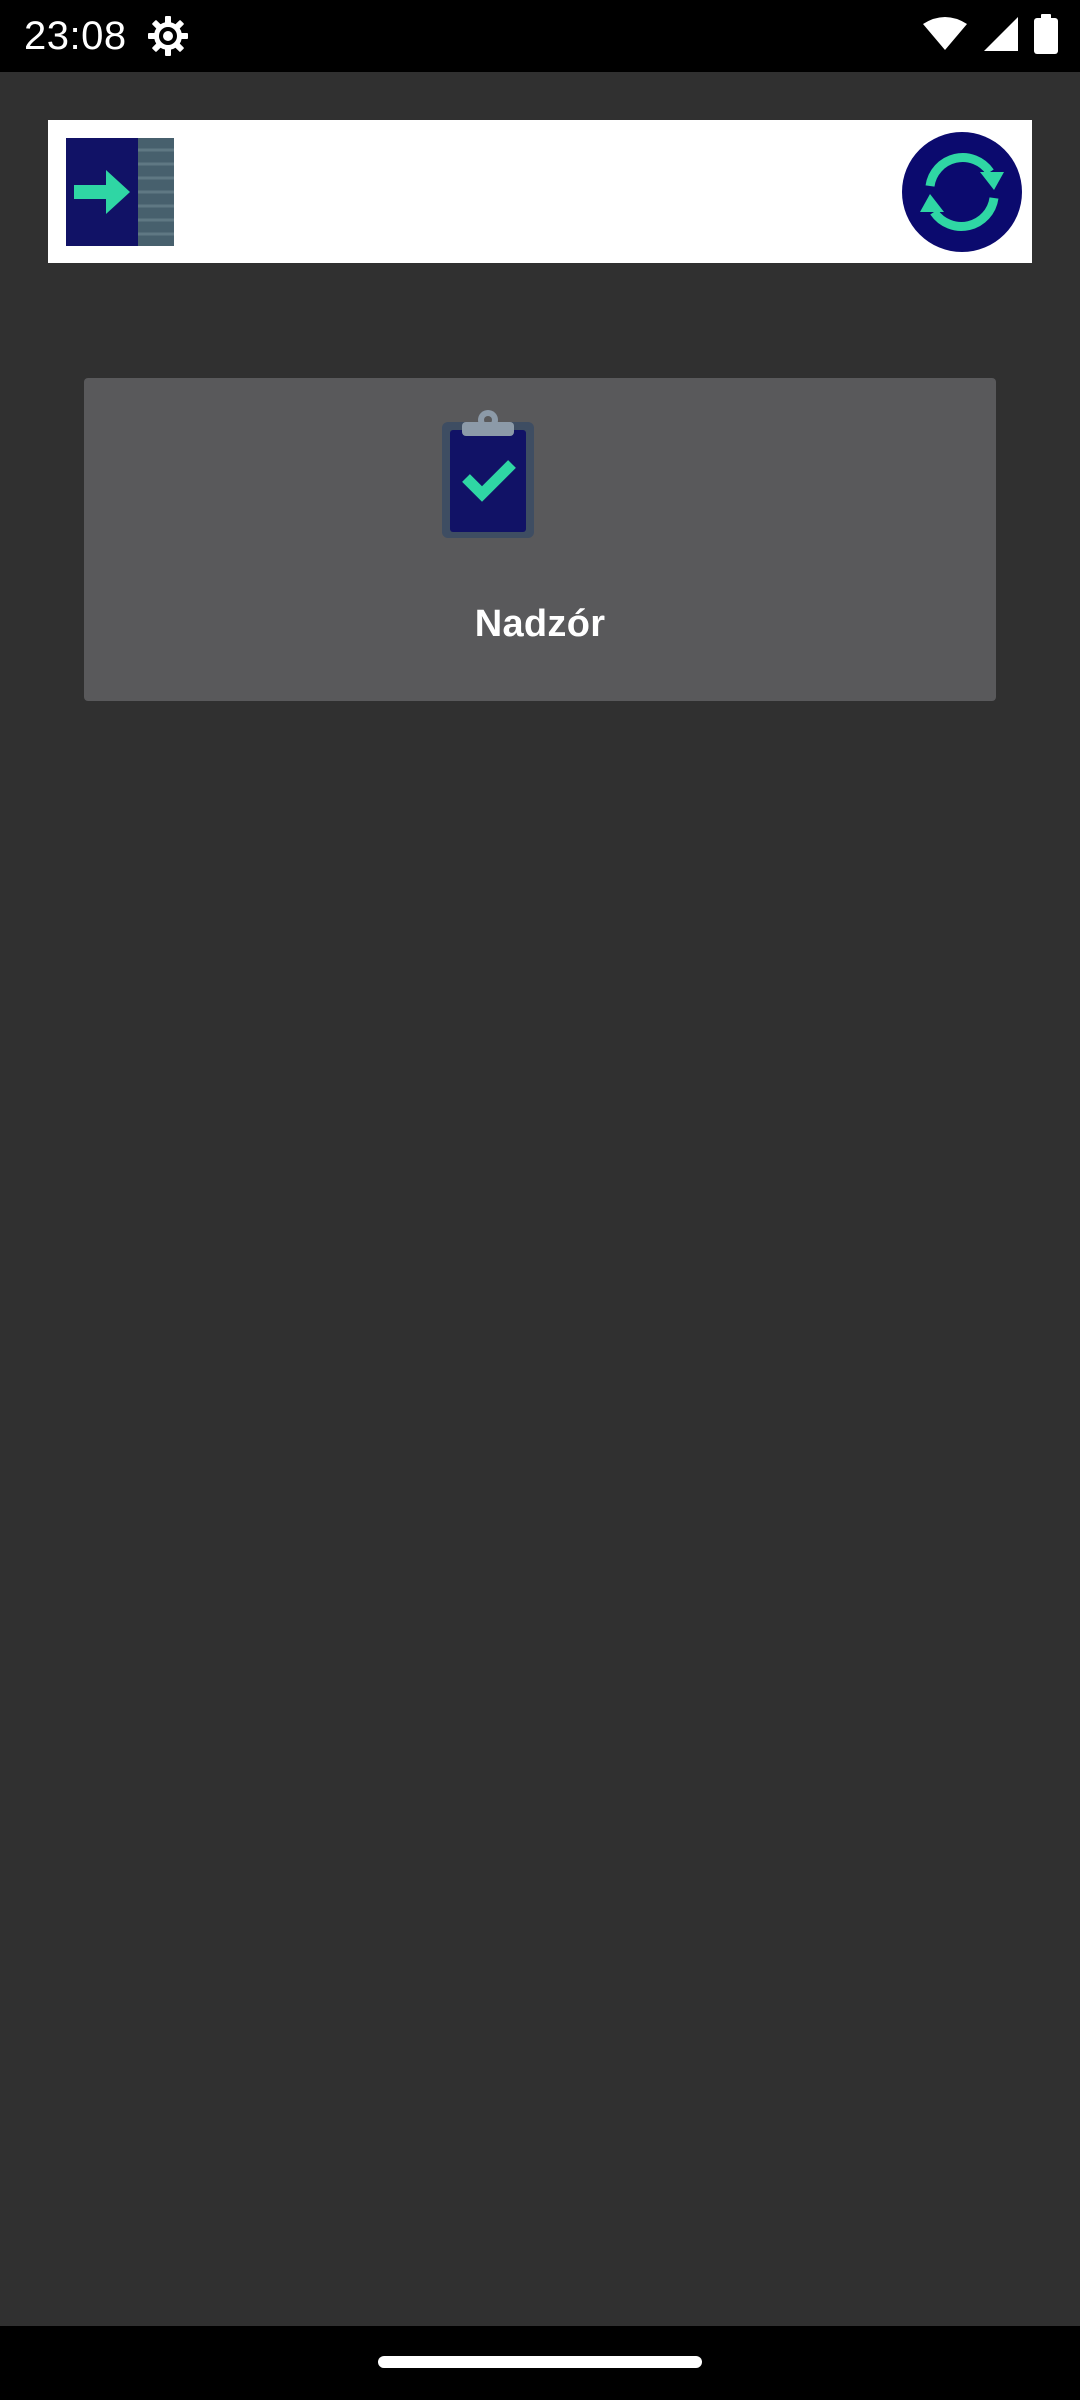 The image size is (1080, 2400). What do you see at coordinates (75, 36) in the screenshot?
I see `status-time: 23:08` at bounding box center [75, 36].